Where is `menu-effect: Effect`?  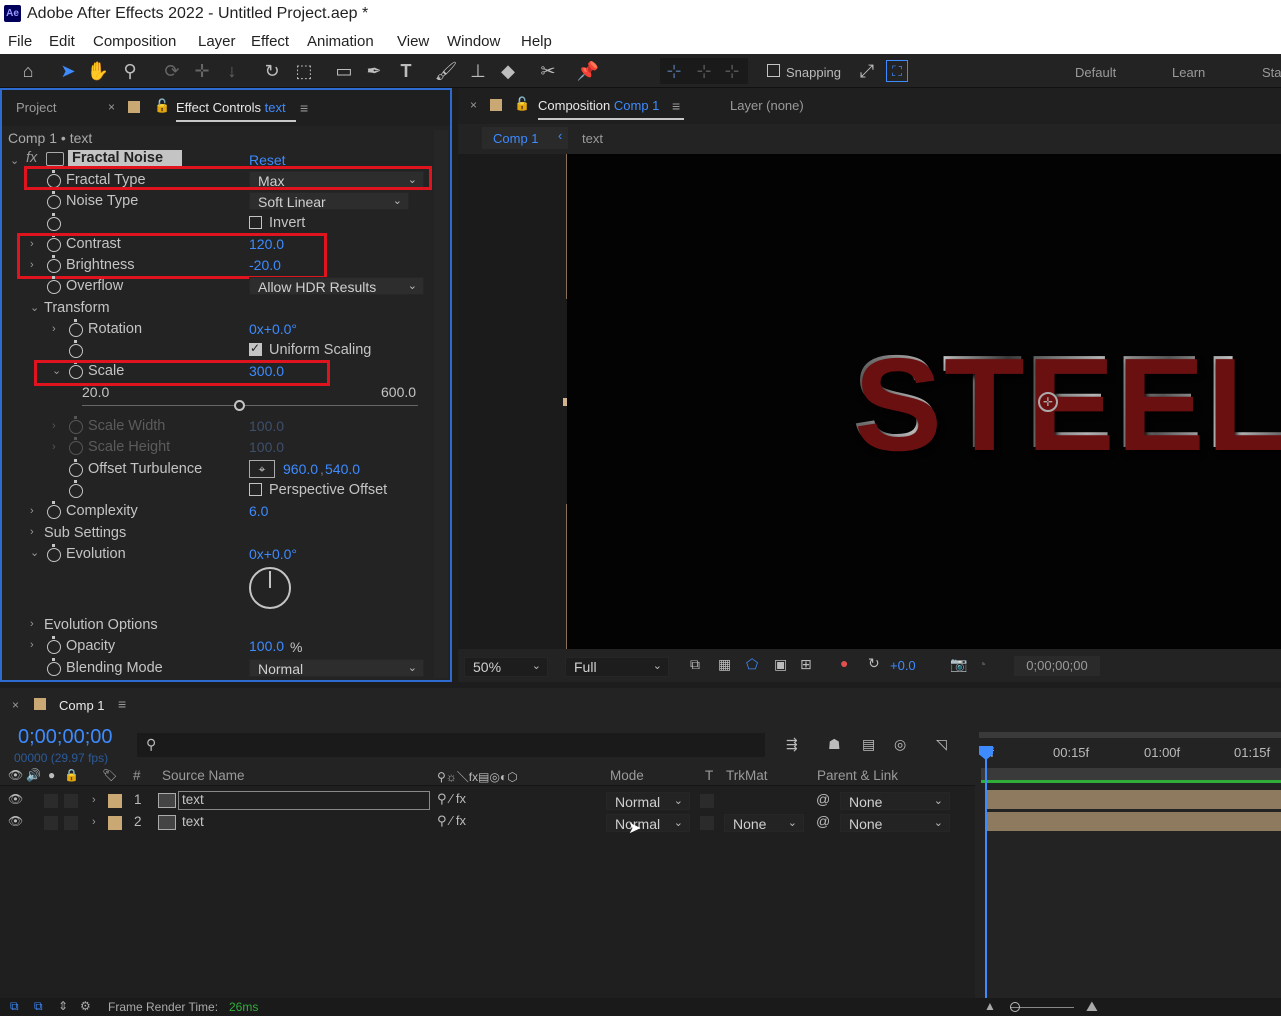
menu-effect: Effect is located at coordinates (270, 41).